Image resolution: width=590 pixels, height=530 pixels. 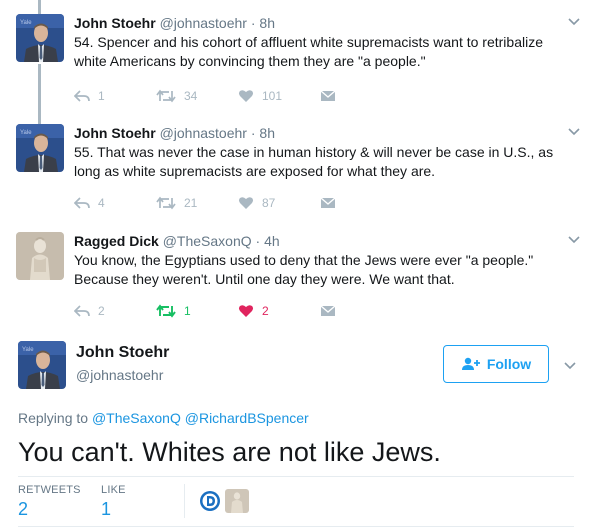 I want to click on likes-label: LIKE, so click(x=113, y=490).